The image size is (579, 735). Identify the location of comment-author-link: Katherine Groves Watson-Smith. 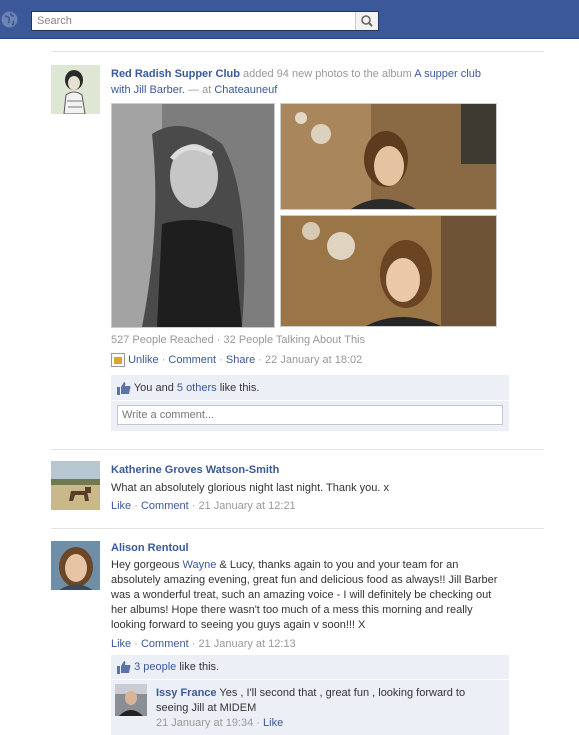
(250, 470).